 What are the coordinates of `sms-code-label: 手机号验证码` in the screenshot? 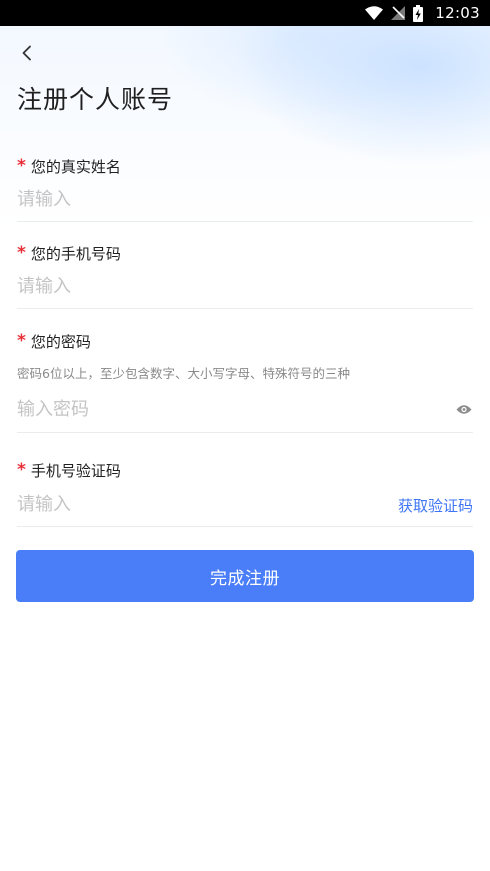 It's located at (75, 470).